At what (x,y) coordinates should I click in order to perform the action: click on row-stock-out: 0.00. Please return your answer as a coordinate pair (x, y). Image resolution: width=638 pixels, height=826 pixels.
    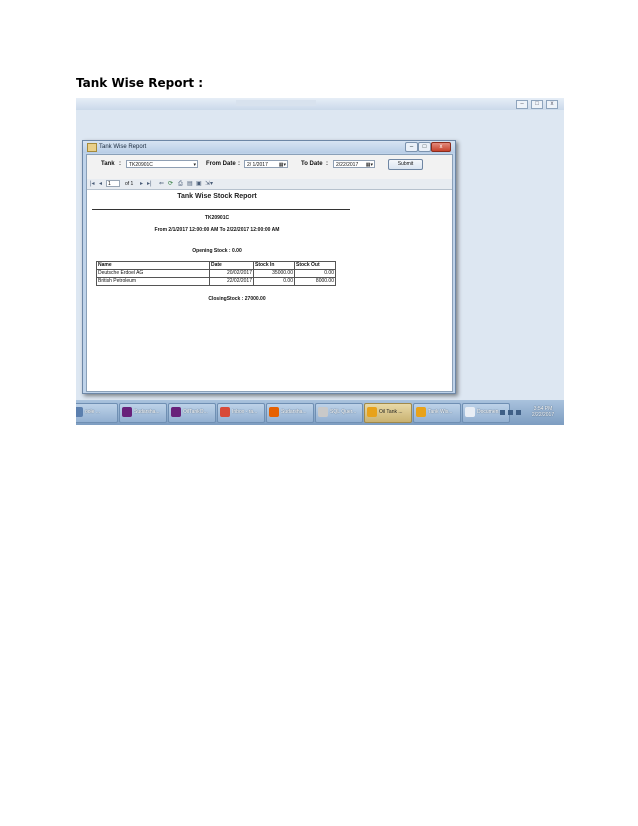
    Looking at the image, I should click on (315, 273).